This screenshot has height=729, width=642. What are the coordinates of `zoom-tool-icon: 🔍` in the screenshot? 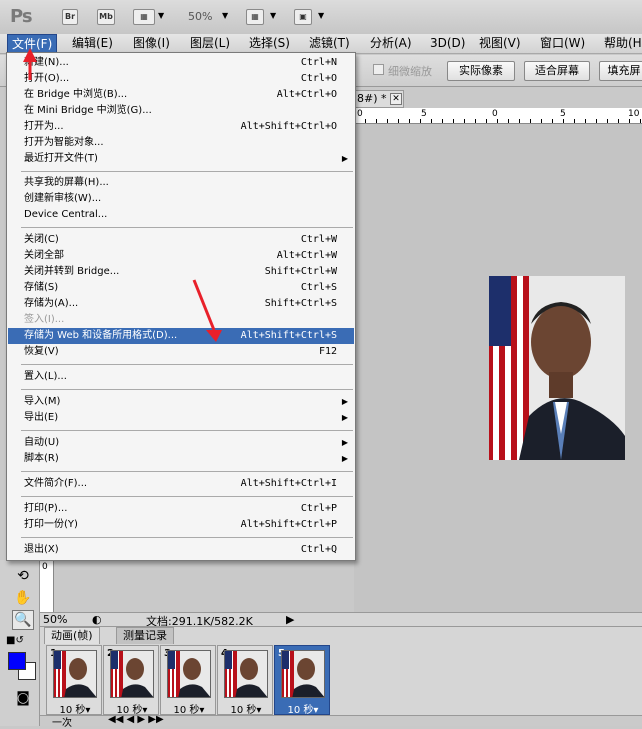 It's located at (23, 620).